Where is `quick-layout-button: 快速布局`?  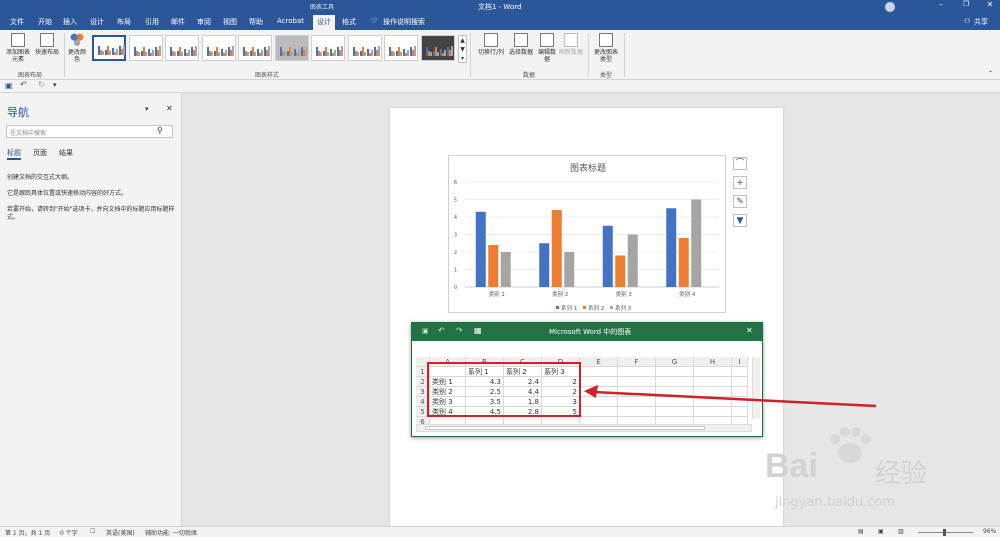 quick-layout-button: 快速布局 is located at coordinates (47, 44).